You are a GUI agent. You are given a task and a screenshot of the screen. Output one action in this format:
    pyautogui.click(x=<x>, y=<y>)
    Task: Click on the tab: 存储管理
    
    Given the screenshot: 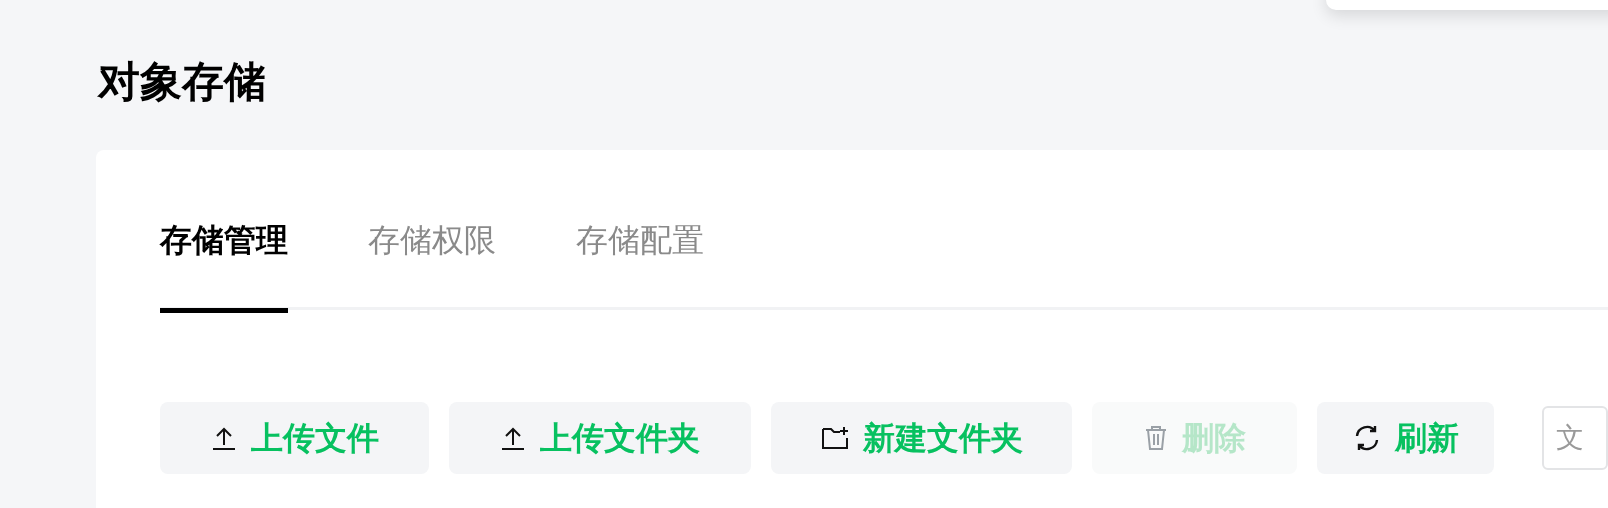 What is the action you would take?
    pyautogui.click(x=224, y=258)
    